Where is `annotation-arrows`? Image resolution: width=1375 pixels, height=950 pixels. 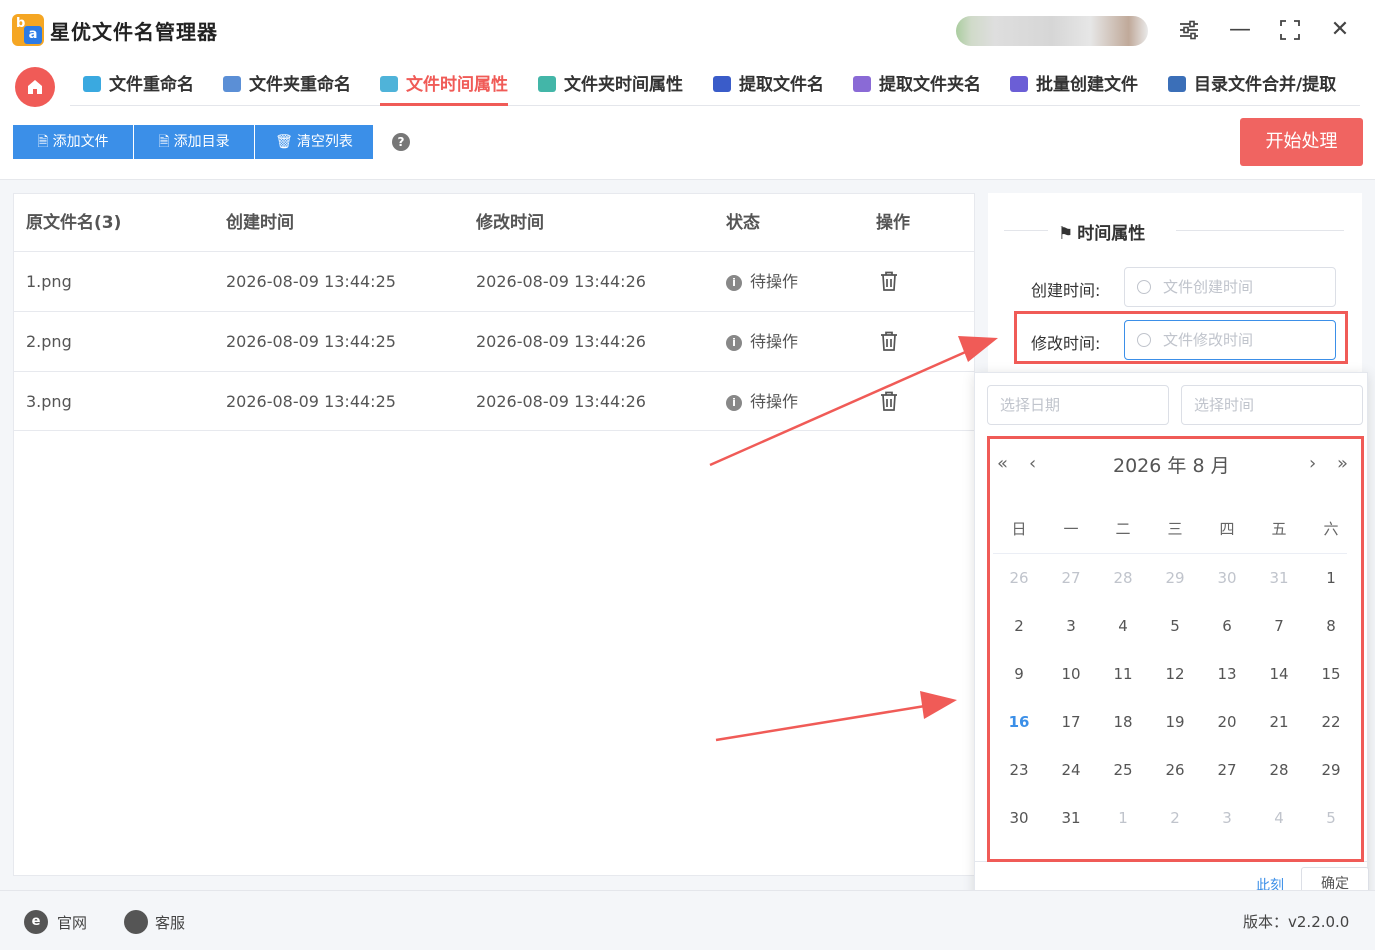
annotation-arrows is located at coordinates (853, 539).